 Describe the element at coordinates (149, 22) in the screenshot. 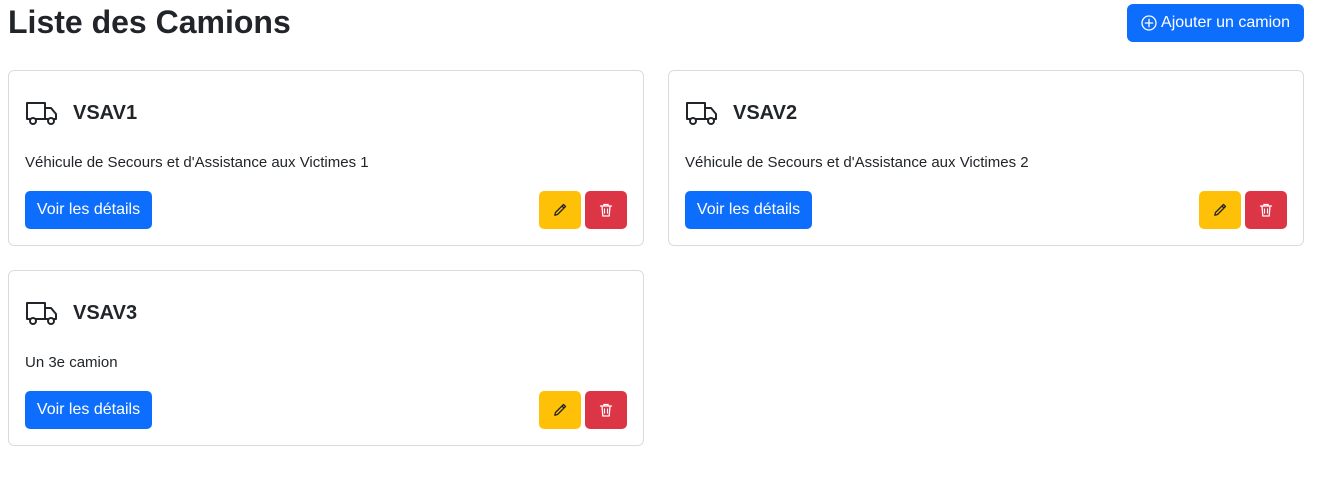

I see `page-title: Liste des Camions` at that location.